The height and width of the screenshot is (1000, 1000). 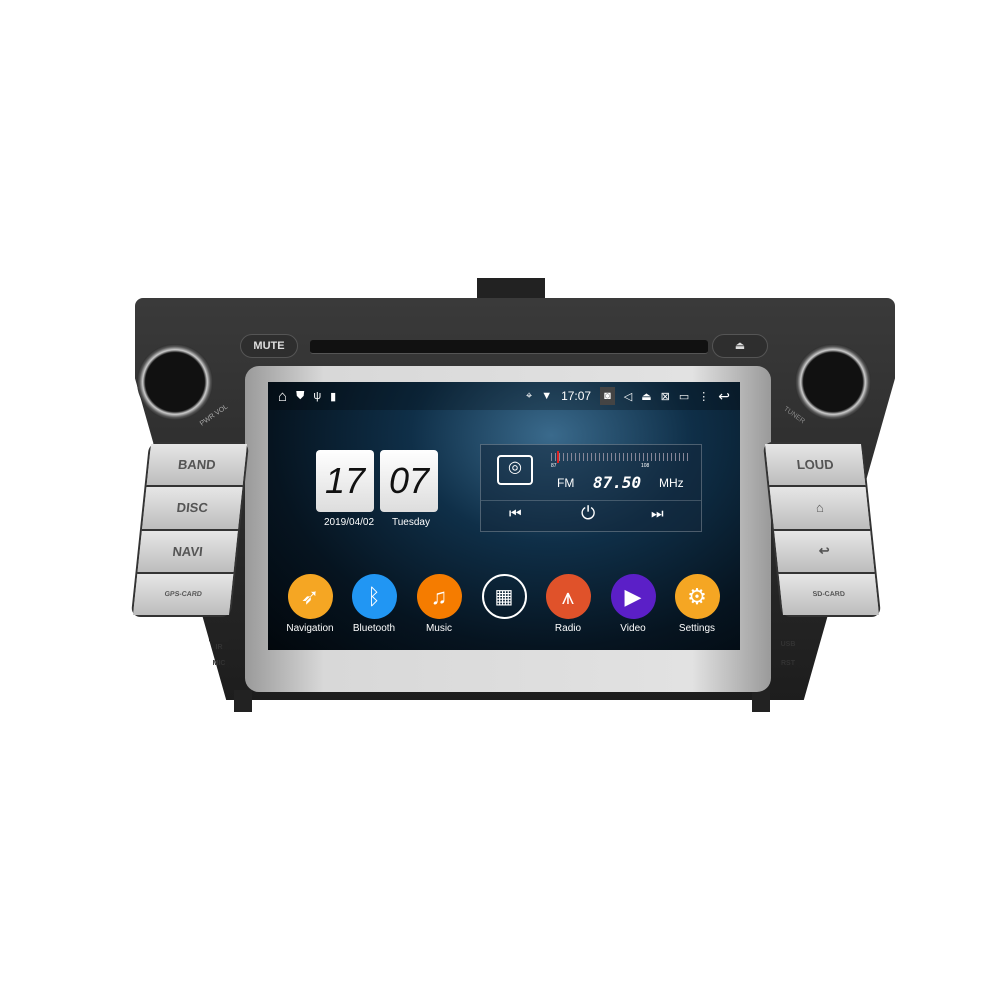 I want to click on gear-icon: ⚙, so click(x=697, y=596).